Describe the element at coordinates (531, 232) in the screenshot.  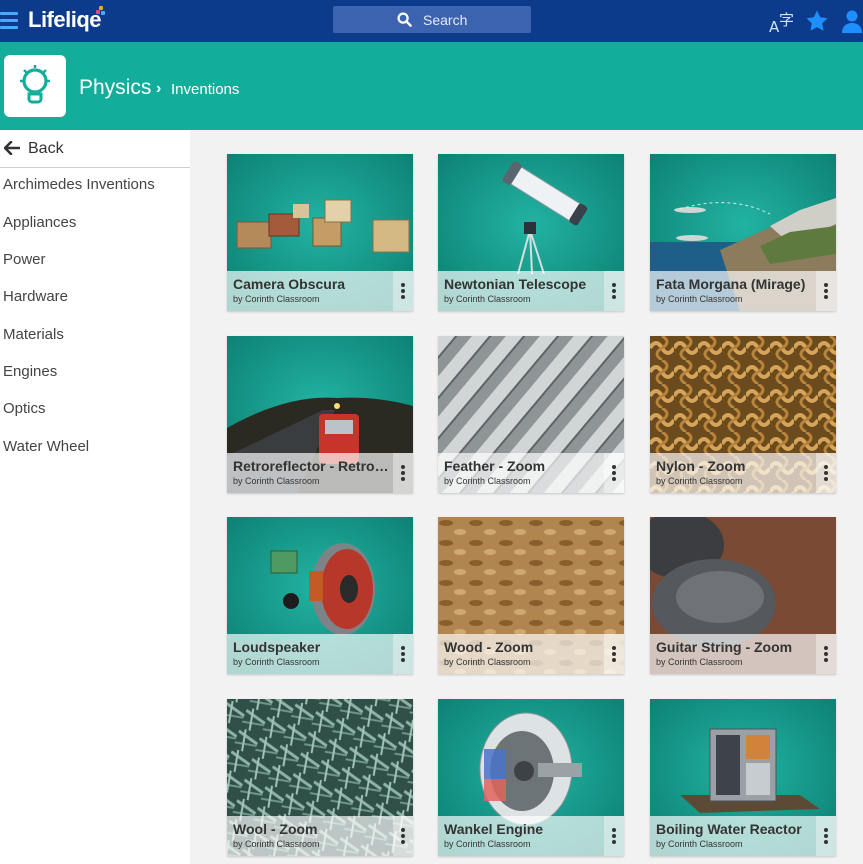
I see `card-newtonian-telescope: Newtonian Telescope by Corinth Classroom` at that location.